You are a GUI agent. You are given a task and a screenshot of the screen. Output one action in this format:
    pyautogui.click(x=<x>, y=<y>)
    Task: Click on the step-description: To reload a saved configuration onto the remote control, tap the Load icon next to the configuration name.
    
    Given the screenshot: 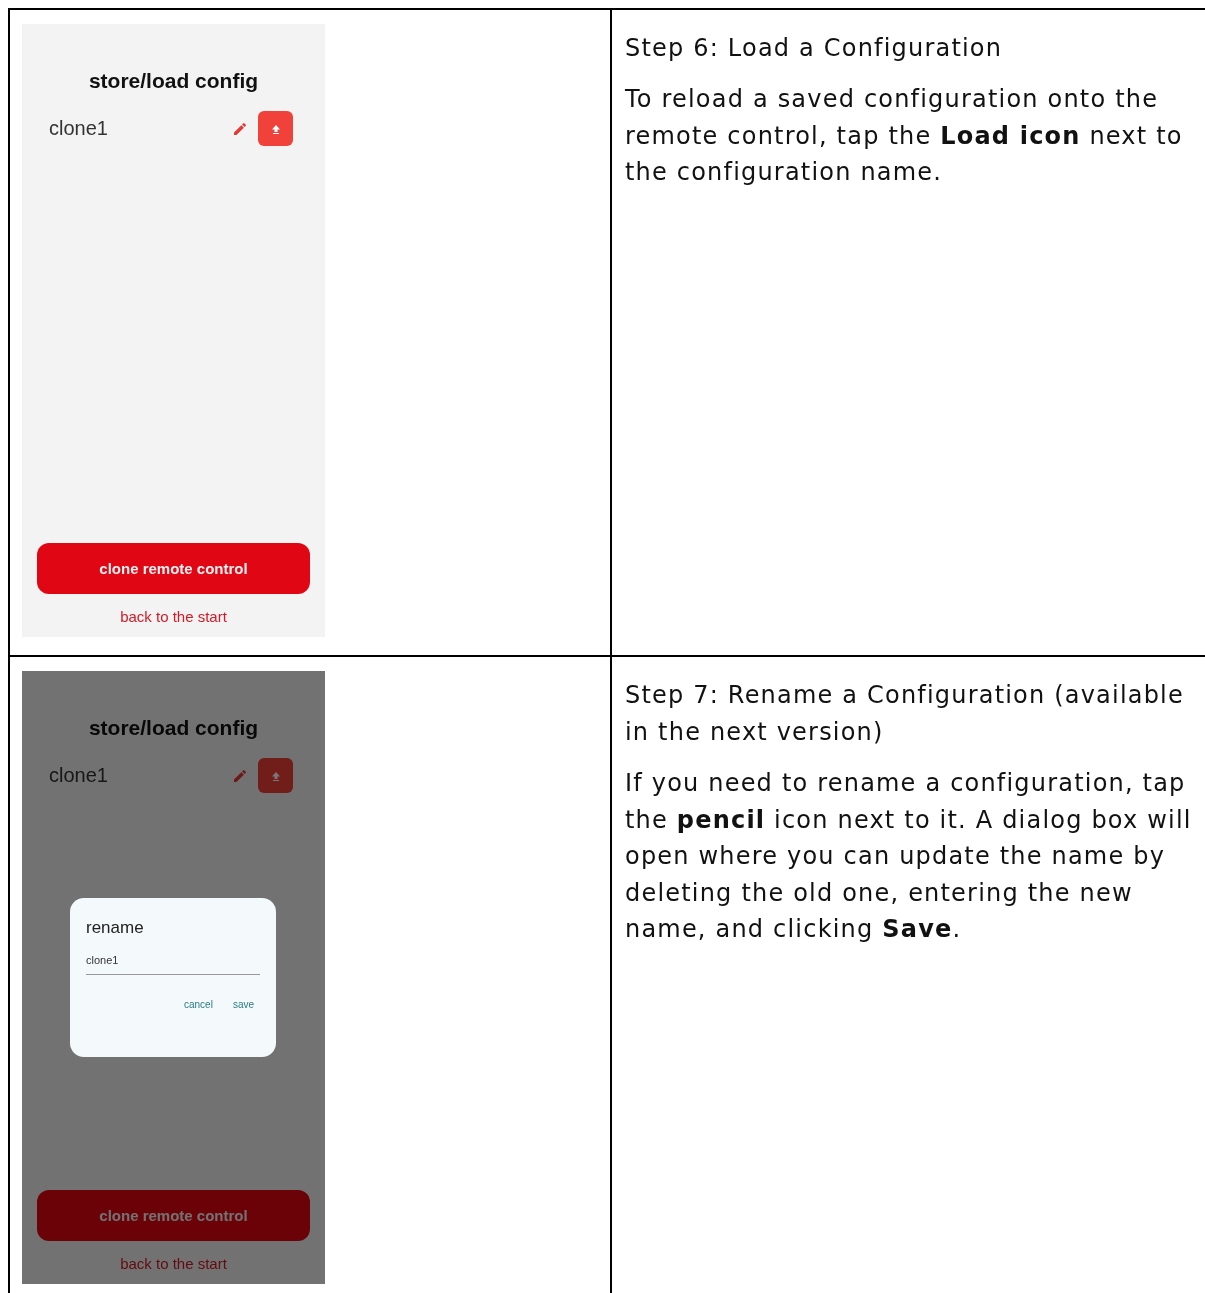 What is the action you would take?
    pyautogui.click(x=904, y=136)
    